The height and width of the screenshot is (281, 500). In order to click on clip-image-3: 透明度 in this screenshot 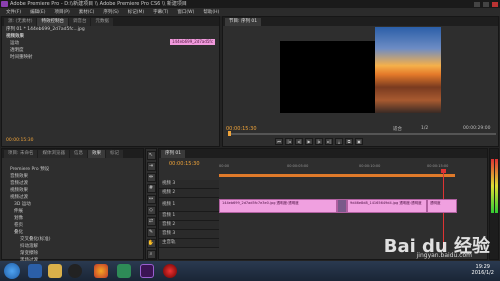, I will do `click(442, 206)`.